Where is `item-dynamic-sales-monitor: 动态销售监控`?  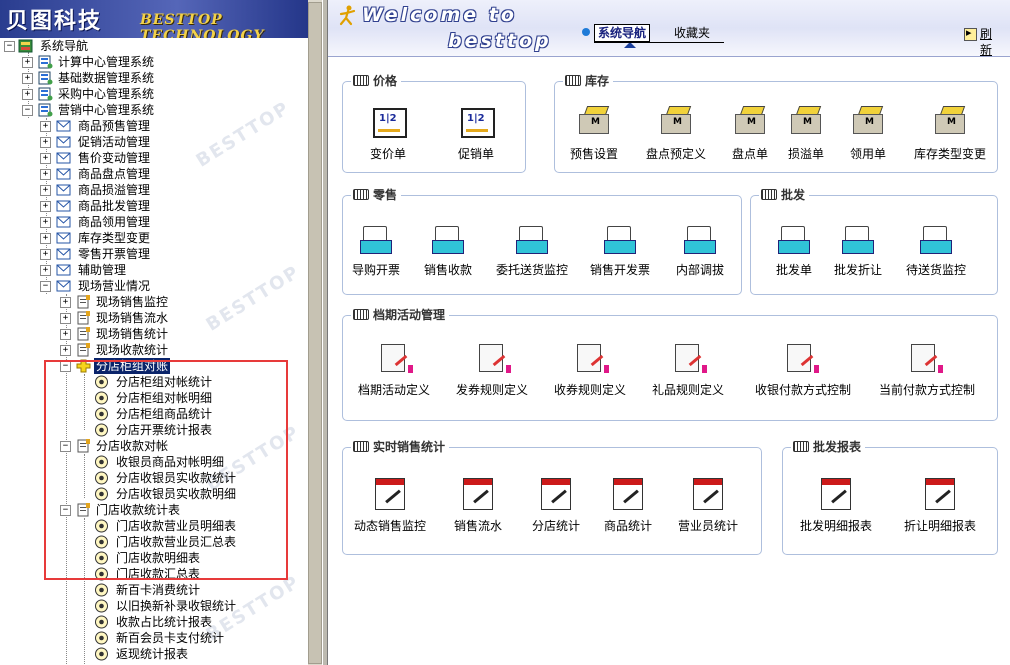
item-dynamic-sales-monitor: 动态销售监控 is located at coordinates (390, 506).